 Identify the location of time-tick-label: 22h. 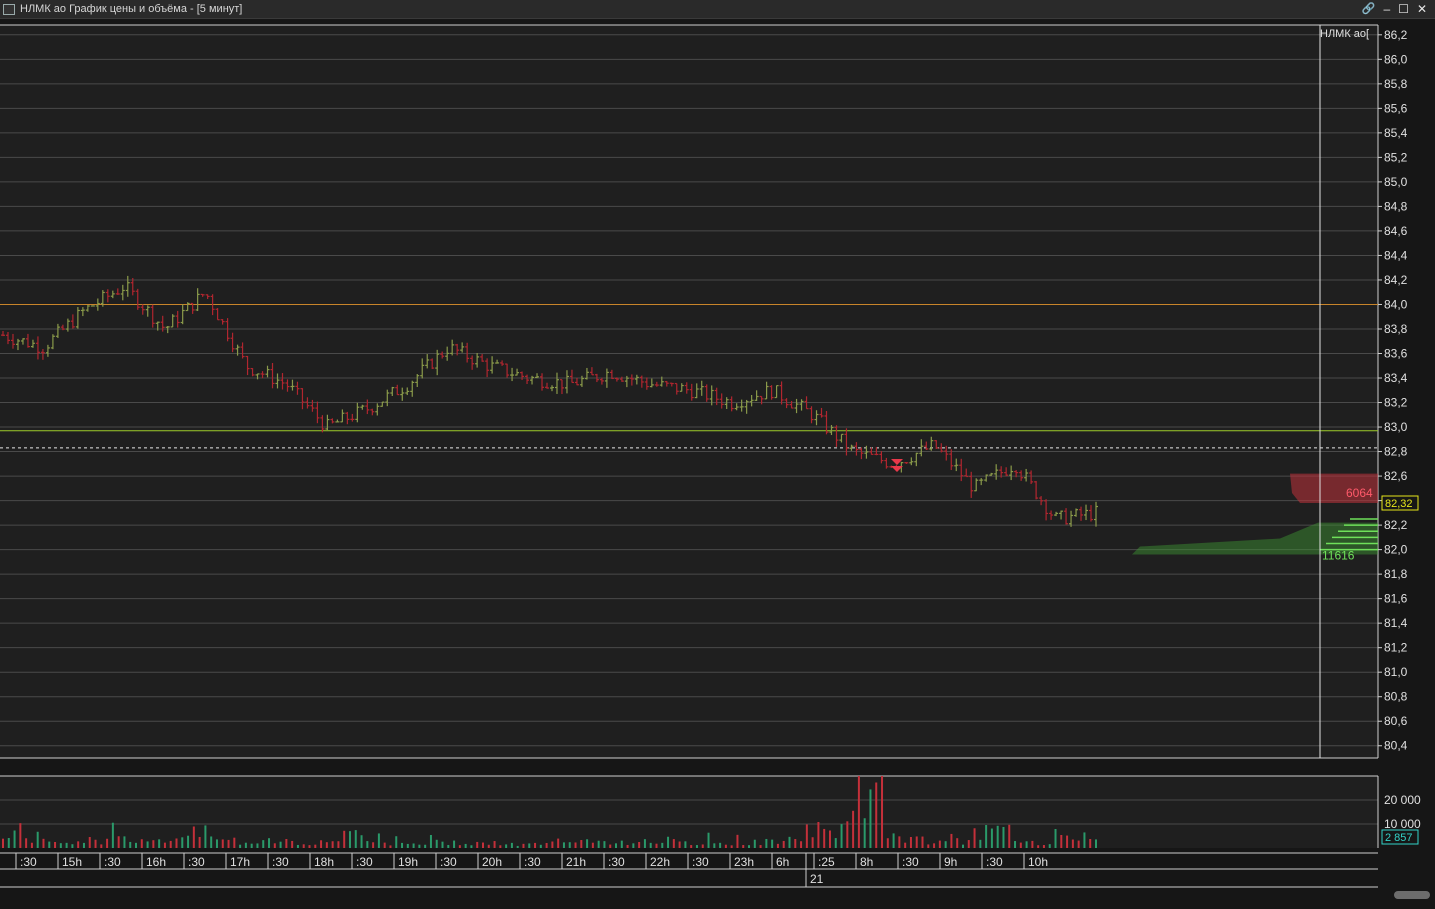
(660, 862).